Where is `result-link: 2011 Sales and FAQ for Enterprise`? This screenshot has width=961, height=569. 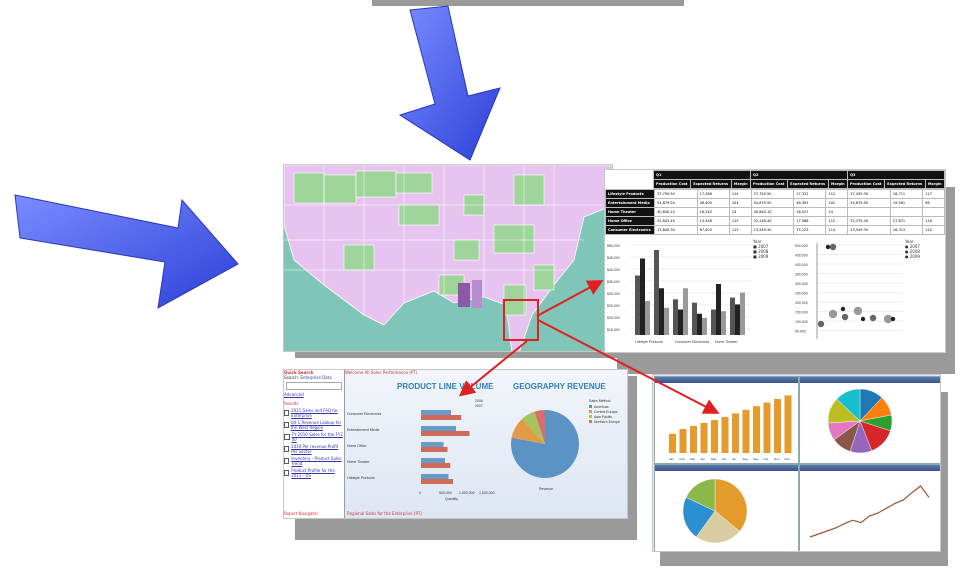 result-link: 2011 Sales and FAQ for Enterprise is located at coordinates (314, 413).